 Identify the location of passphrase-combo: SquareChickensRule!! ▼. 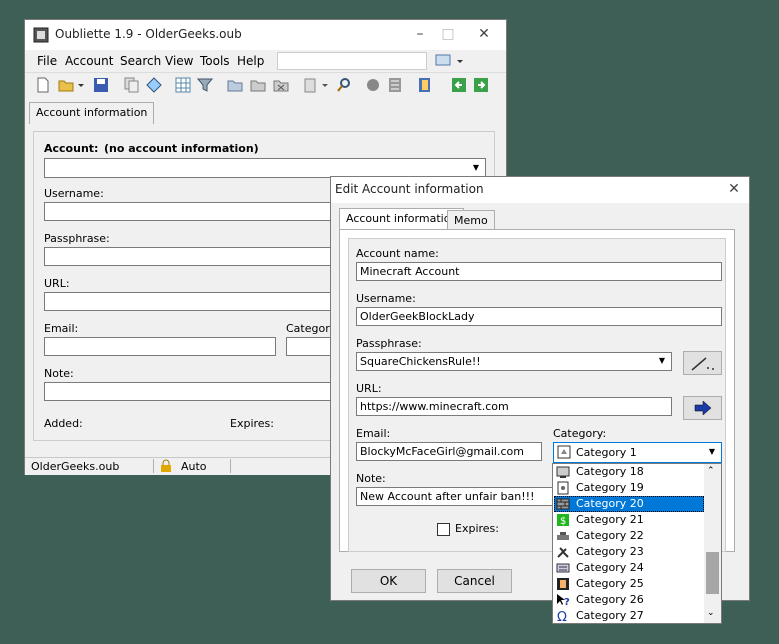
(514, 361).